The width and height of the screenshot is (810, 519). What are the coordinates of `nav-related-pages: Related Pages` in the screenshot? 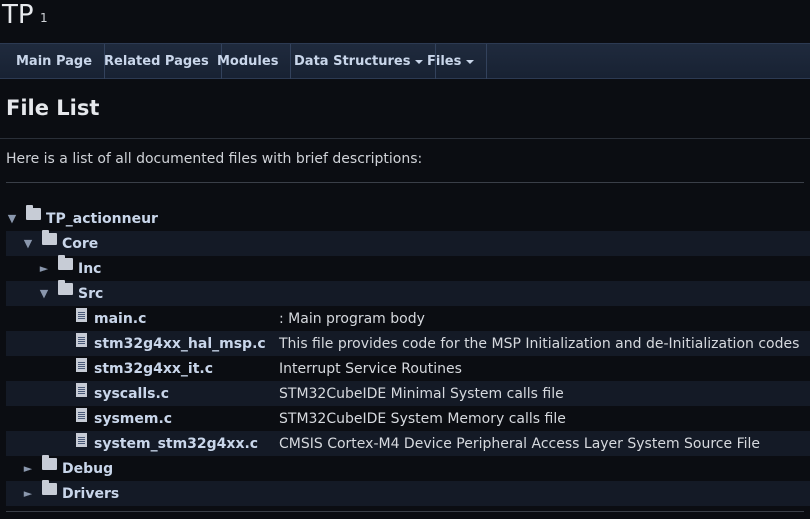 It's located at (157, 61).